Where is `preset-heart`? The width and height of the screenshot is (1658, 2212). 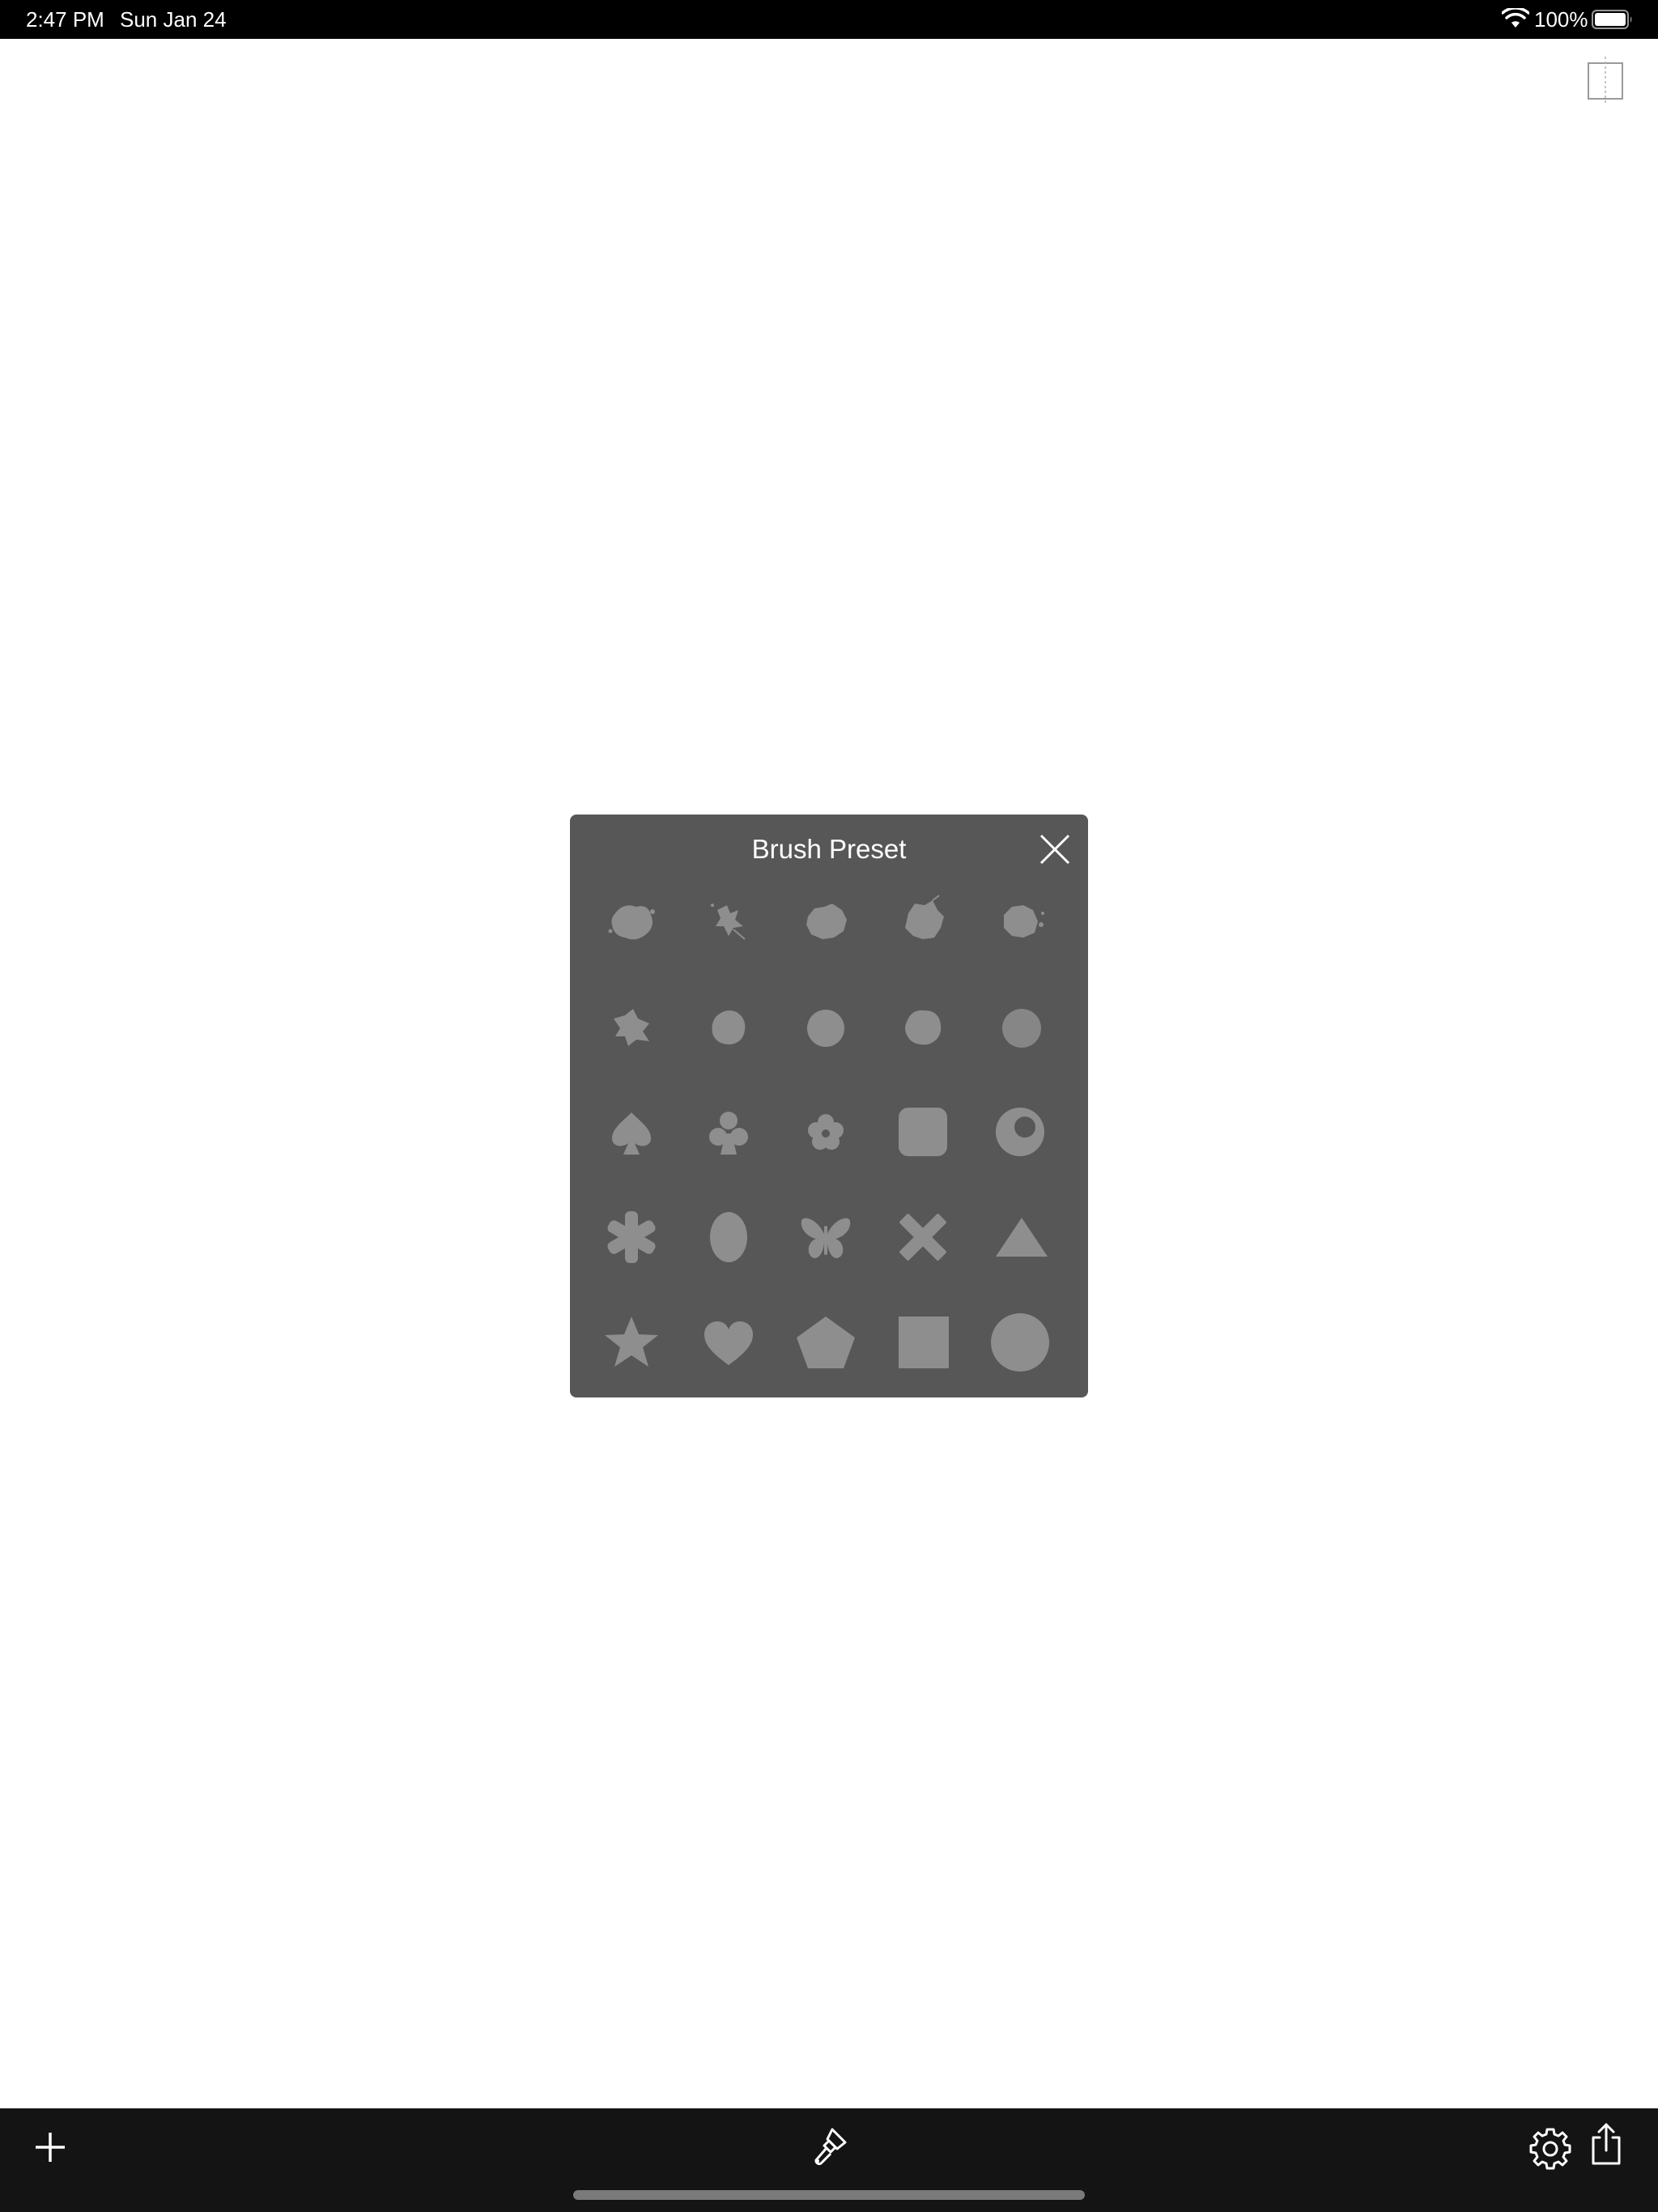 preset-heart is located at coordinates (728, 1343).